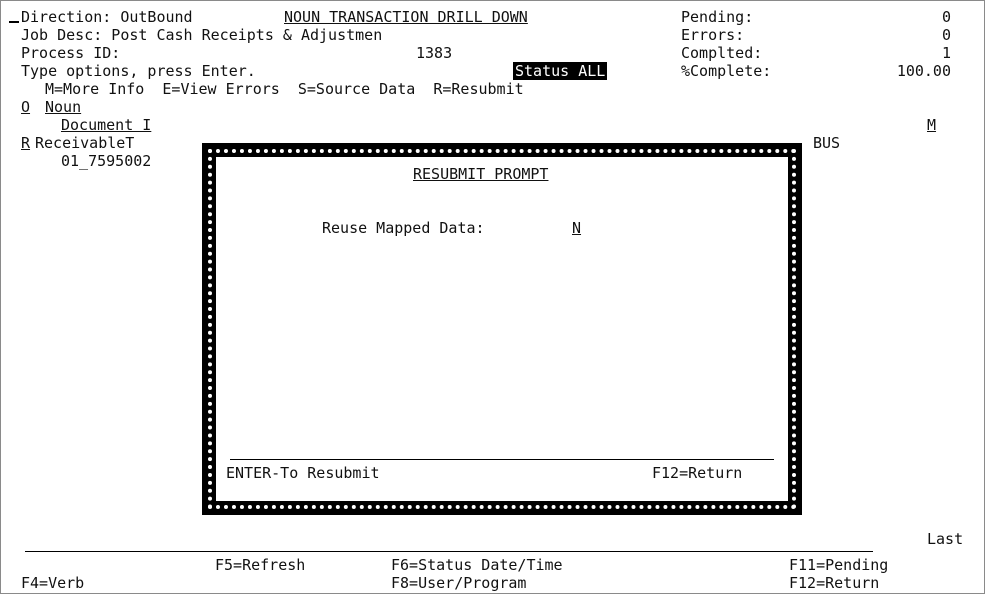 This screenshot has height=594, width=985. Describe the element at coordinates (502, 459) in the screenshot. I see `popup-divider` at that location.